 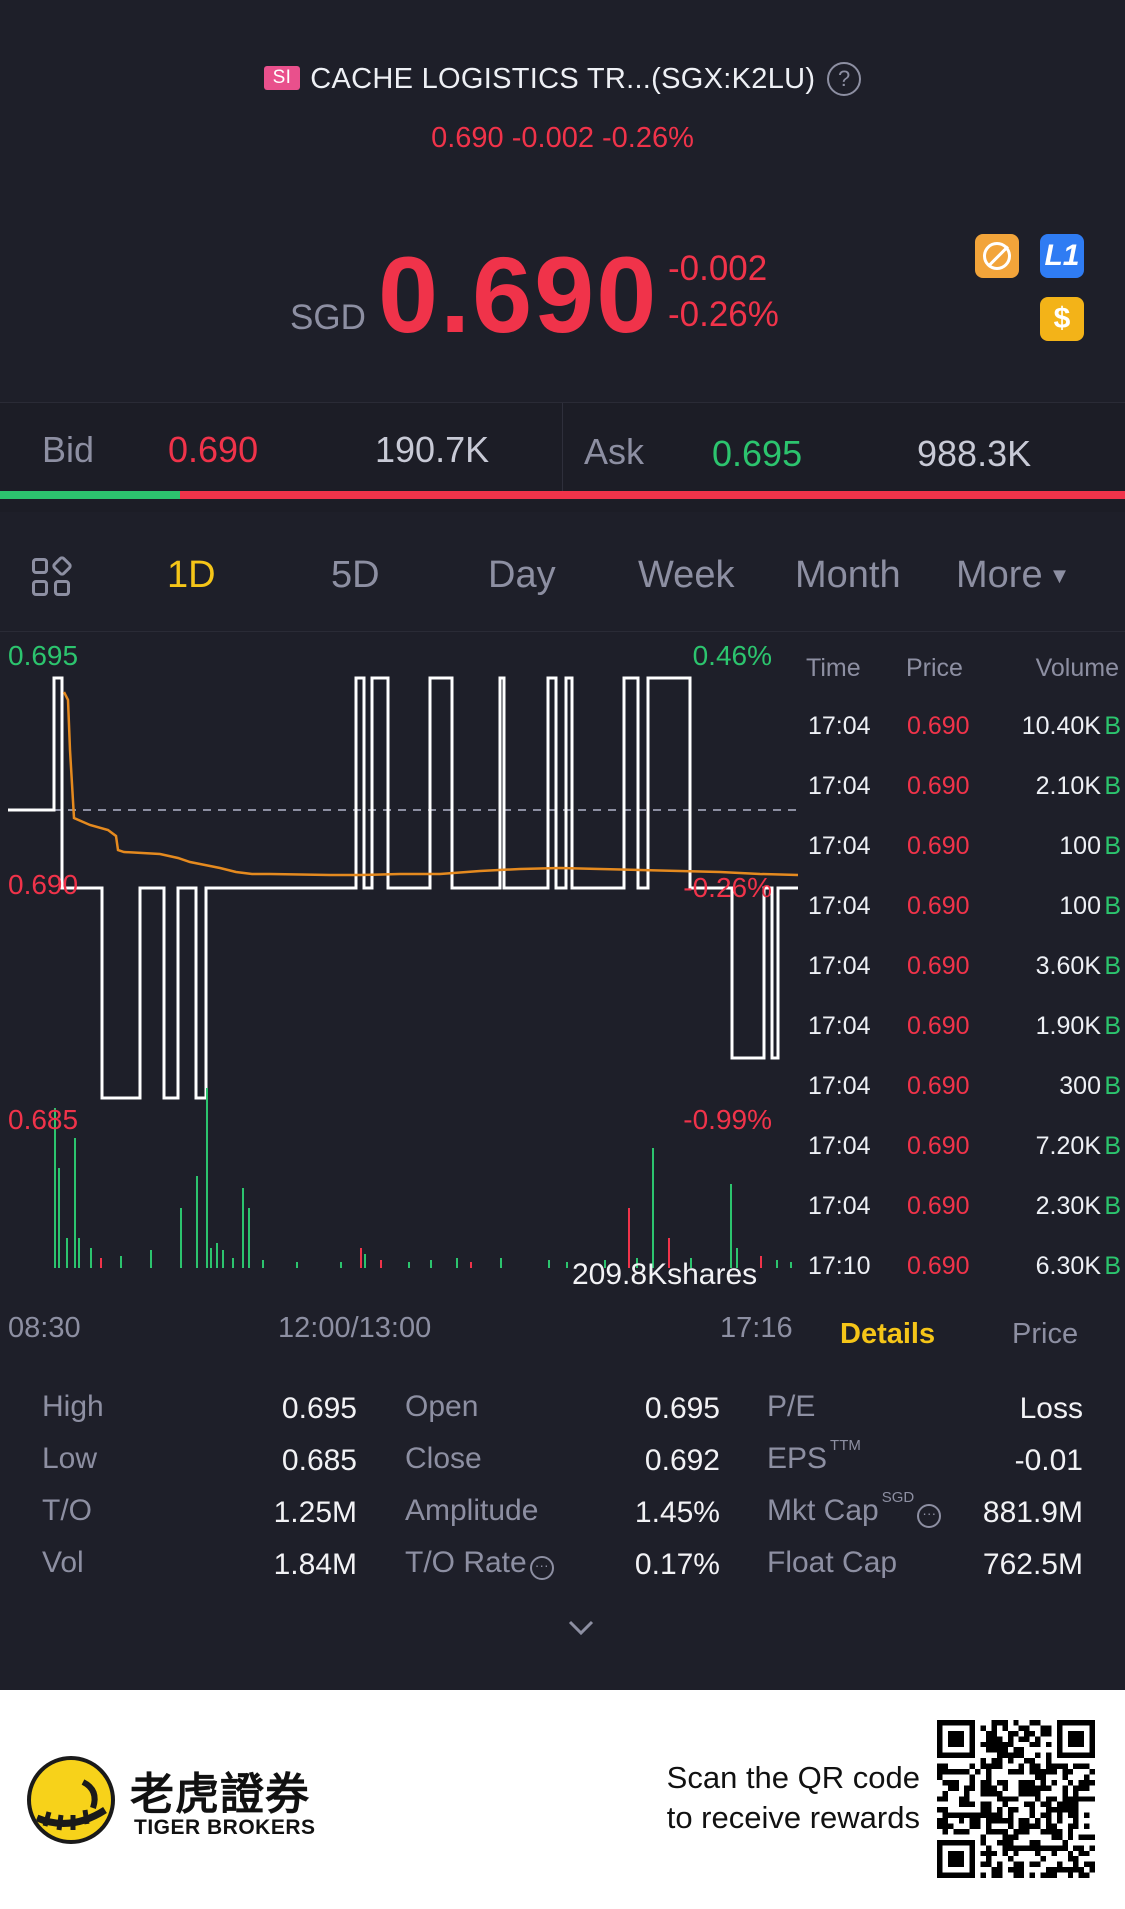 I want to click on divider, so click(x=562, y=447).